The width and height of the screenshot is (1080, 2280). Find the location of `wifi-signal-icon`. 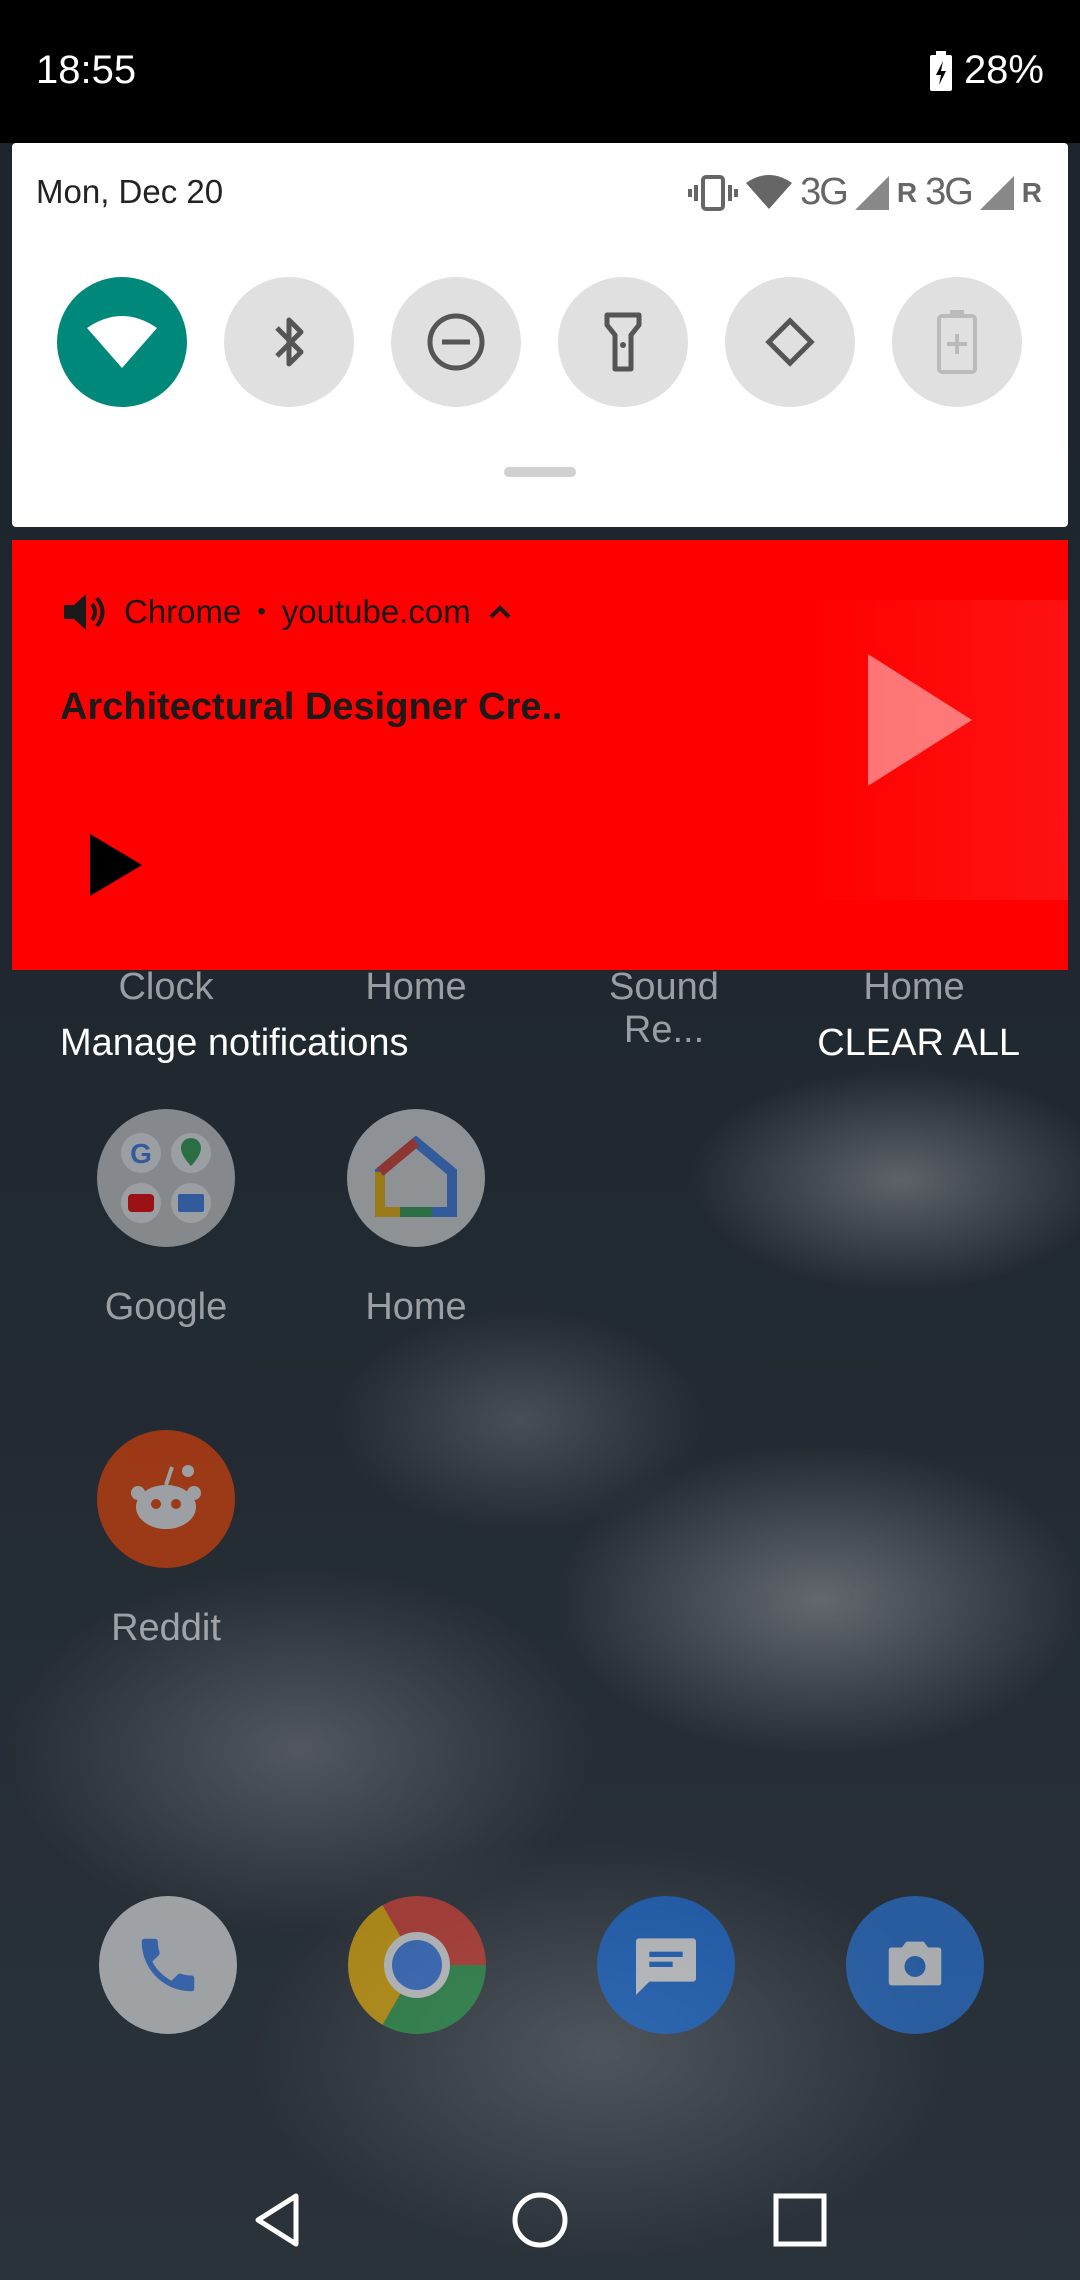

wifi-signal-icon is located at coordinates (769, 191).